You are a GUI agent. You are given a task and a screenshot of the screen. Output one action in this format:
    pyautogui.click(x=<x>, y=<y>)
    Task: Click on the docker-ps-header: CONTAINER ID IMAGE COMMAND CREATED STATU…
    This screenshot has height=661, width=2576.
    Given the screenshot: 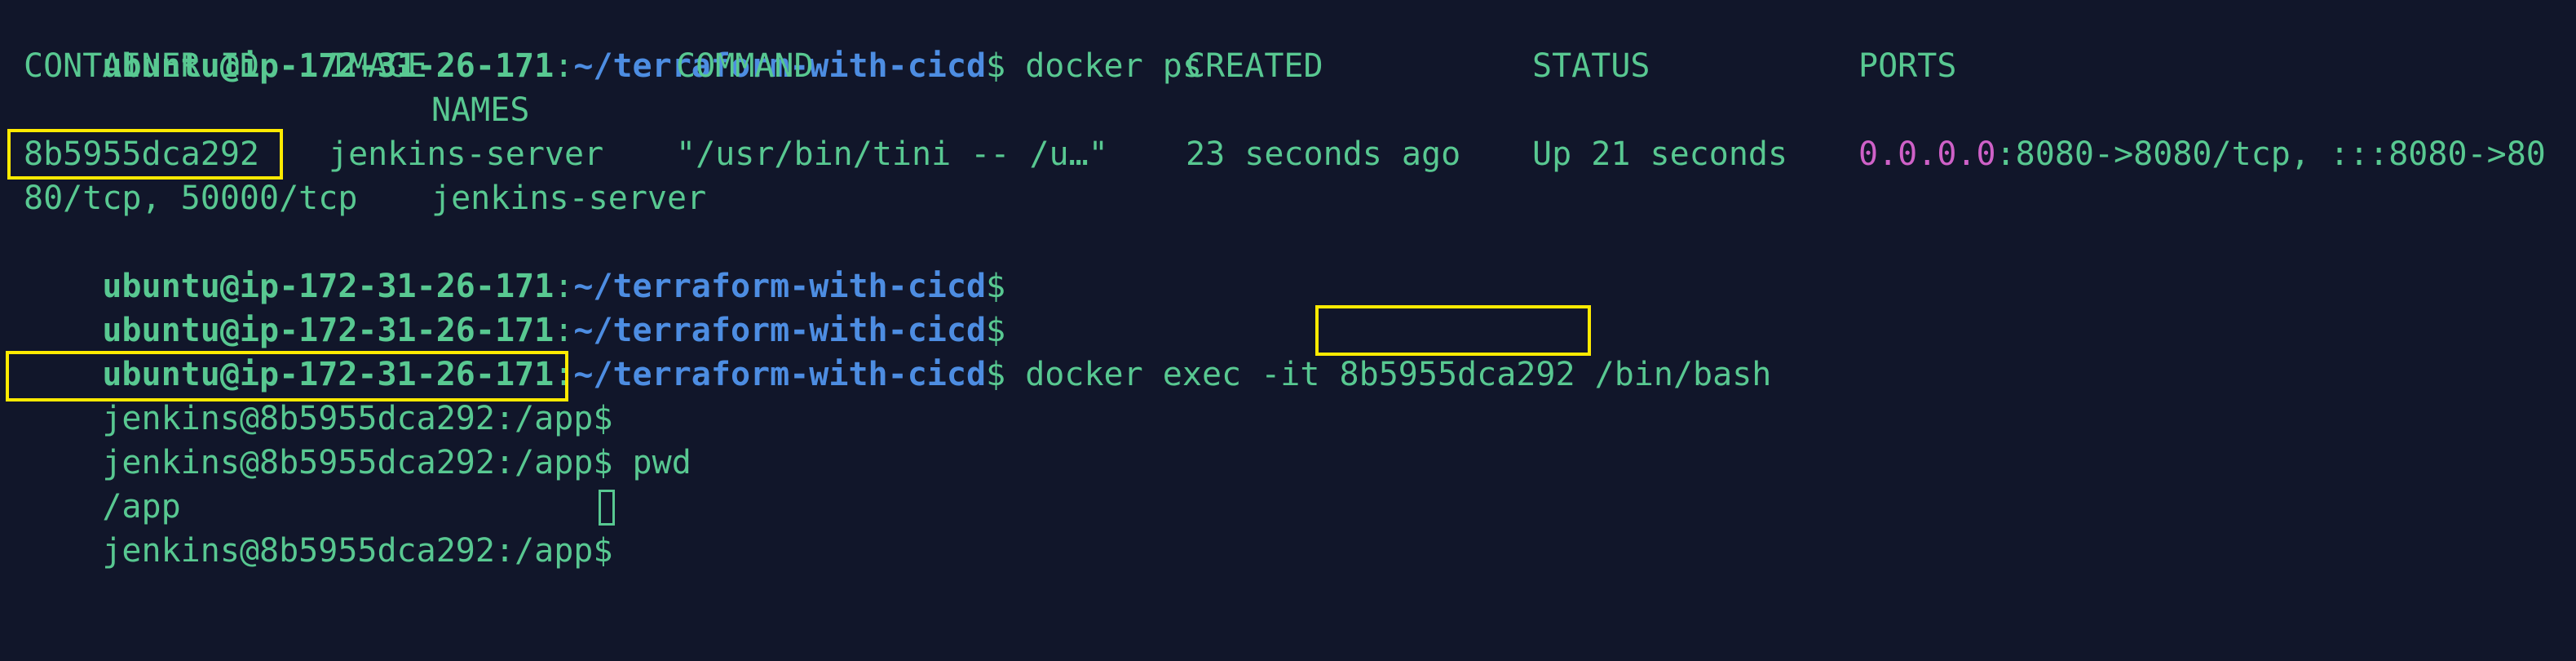 What is the action you would take?
    pyautogui.click(x=1300, y=66)
    